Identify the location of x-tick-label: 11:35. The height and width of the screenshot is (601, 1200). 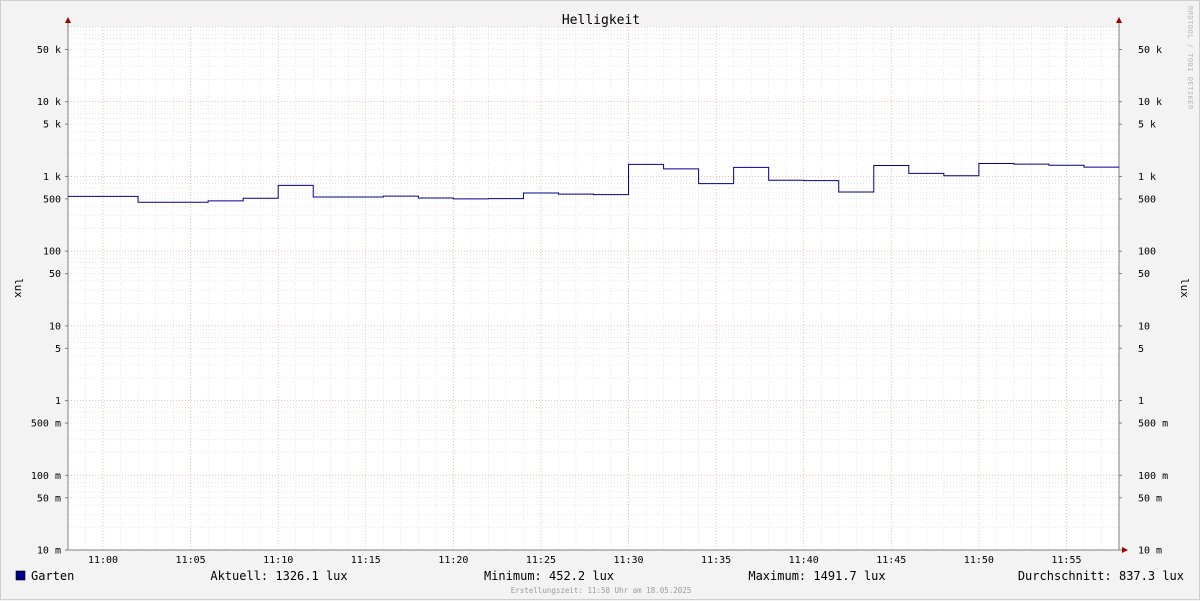
(716, 560).